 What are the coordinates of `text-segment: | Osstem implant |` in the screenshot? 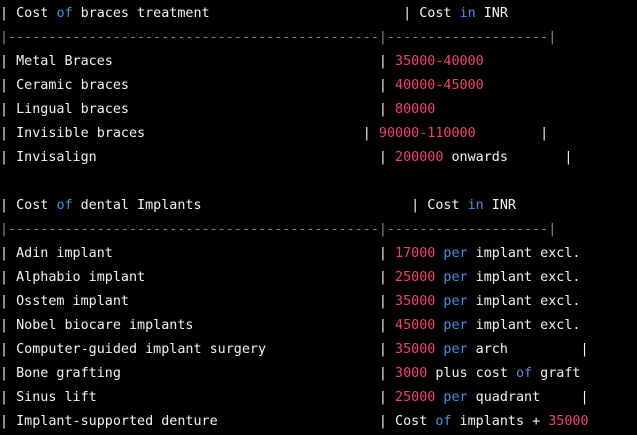 It's located at (198, 301).